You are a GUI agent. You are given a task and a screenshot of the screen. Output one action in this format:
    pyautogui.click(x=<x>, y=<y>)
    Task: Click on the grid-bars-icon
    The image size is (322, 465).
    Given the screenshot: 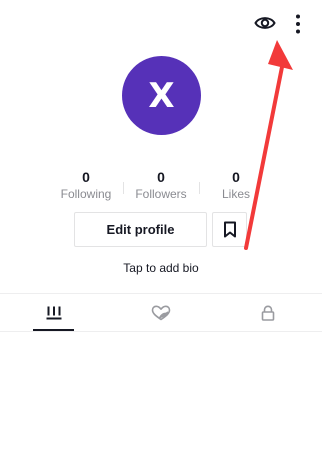 What is the action you would take?
    pyautogui.click(x=53, y=312)
    